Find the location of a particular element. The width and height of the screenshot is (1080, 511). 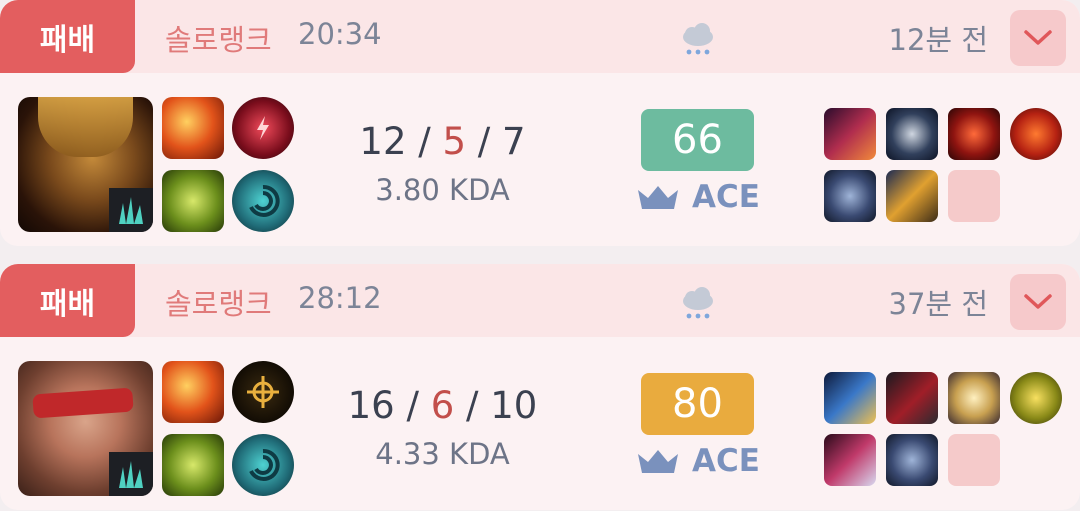

deaths: 5 is located at coordinates (454, 141).